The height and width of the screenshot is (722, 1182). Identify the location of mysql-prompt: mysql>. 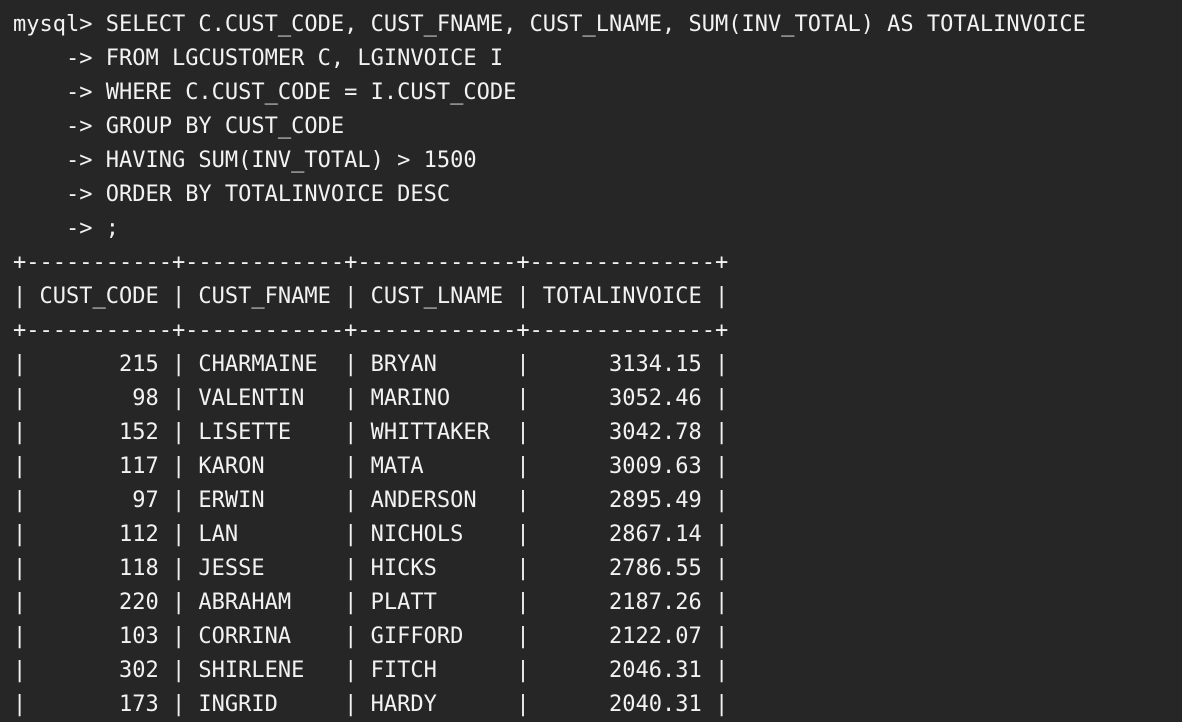
(59, 24).